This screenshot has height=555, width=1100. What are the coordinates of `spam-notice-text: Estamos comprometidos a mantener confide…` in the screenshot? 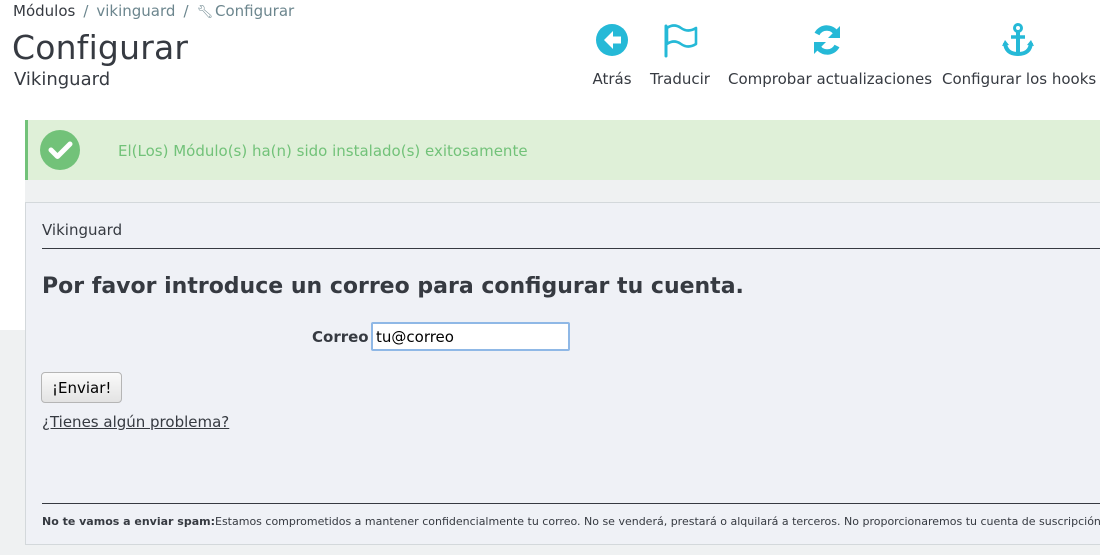 It's located at (657, 521).